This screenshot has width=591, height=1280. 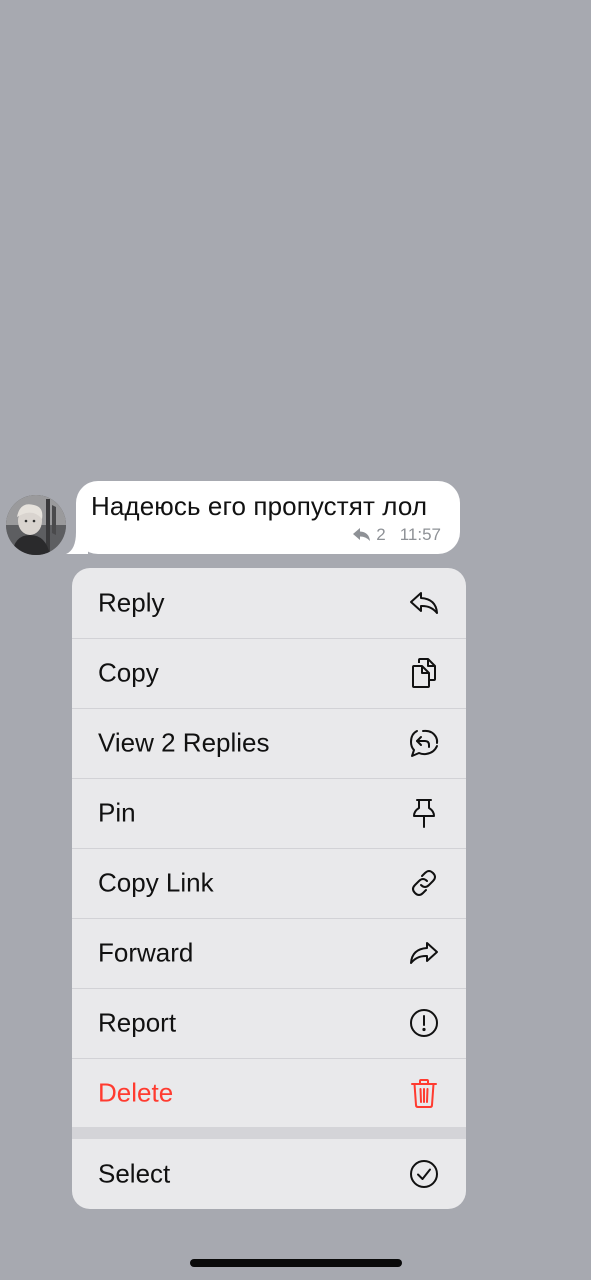 I want to click on menu-item-label: Copy, so click(x=128, y=672).